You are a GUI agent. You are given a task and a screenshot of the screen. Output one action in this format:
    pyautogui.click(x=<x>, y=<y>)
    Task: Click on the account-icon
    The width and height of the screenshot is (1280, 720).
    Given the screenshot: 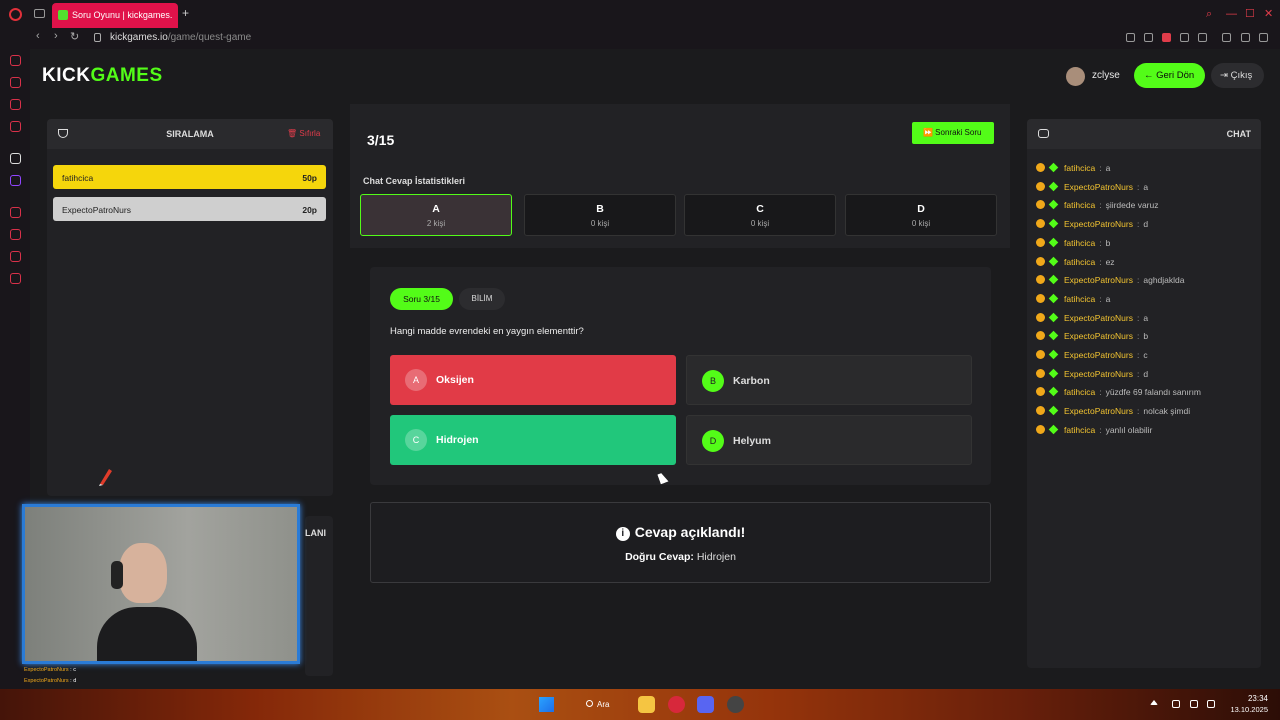 What is the action you would take?
    pyautogui.click(x=1226, y=37)
    